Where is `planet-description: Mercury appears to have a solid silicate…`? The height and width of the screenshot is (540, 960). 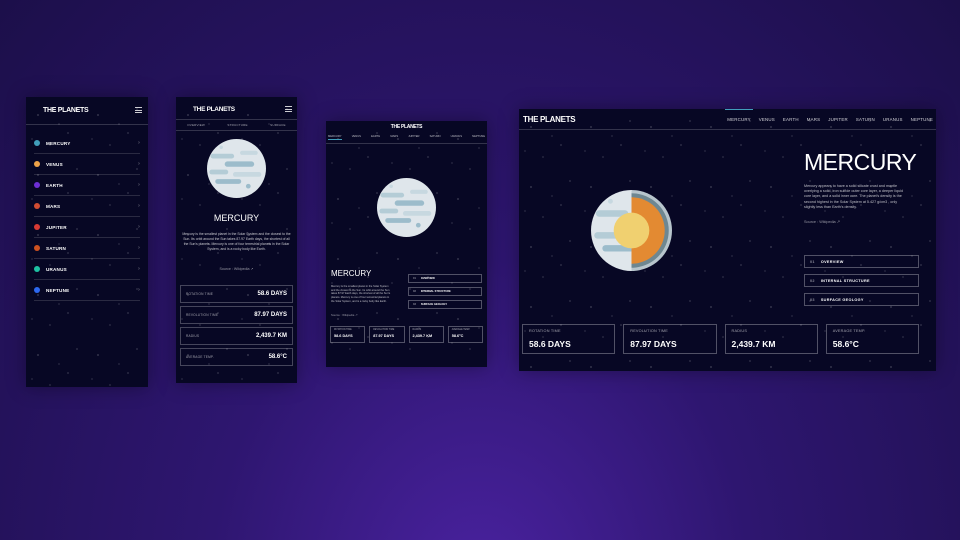
planet-description: Mercury appears to have a solid silicate… is located at coordinates (854, 196).